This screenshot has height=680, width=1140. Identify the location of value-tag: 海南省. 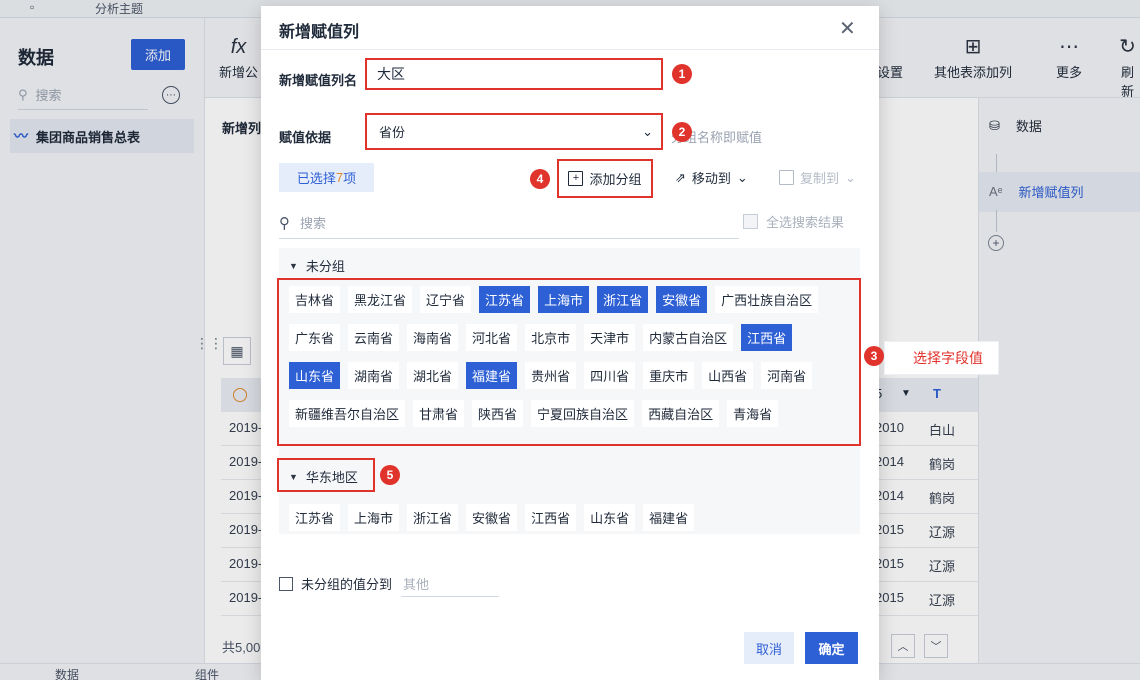
(433, 337).